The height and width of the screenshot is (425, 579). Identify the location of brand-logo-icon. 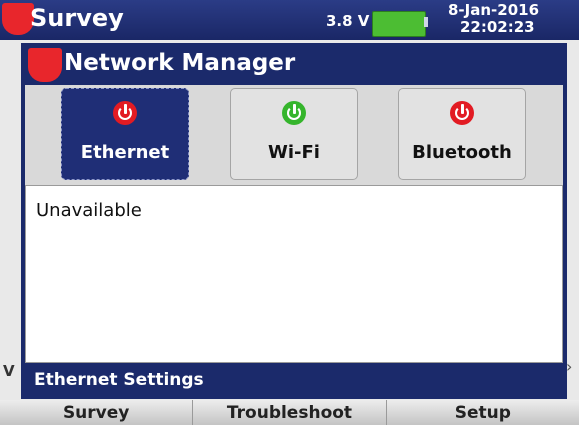
(45, 65).